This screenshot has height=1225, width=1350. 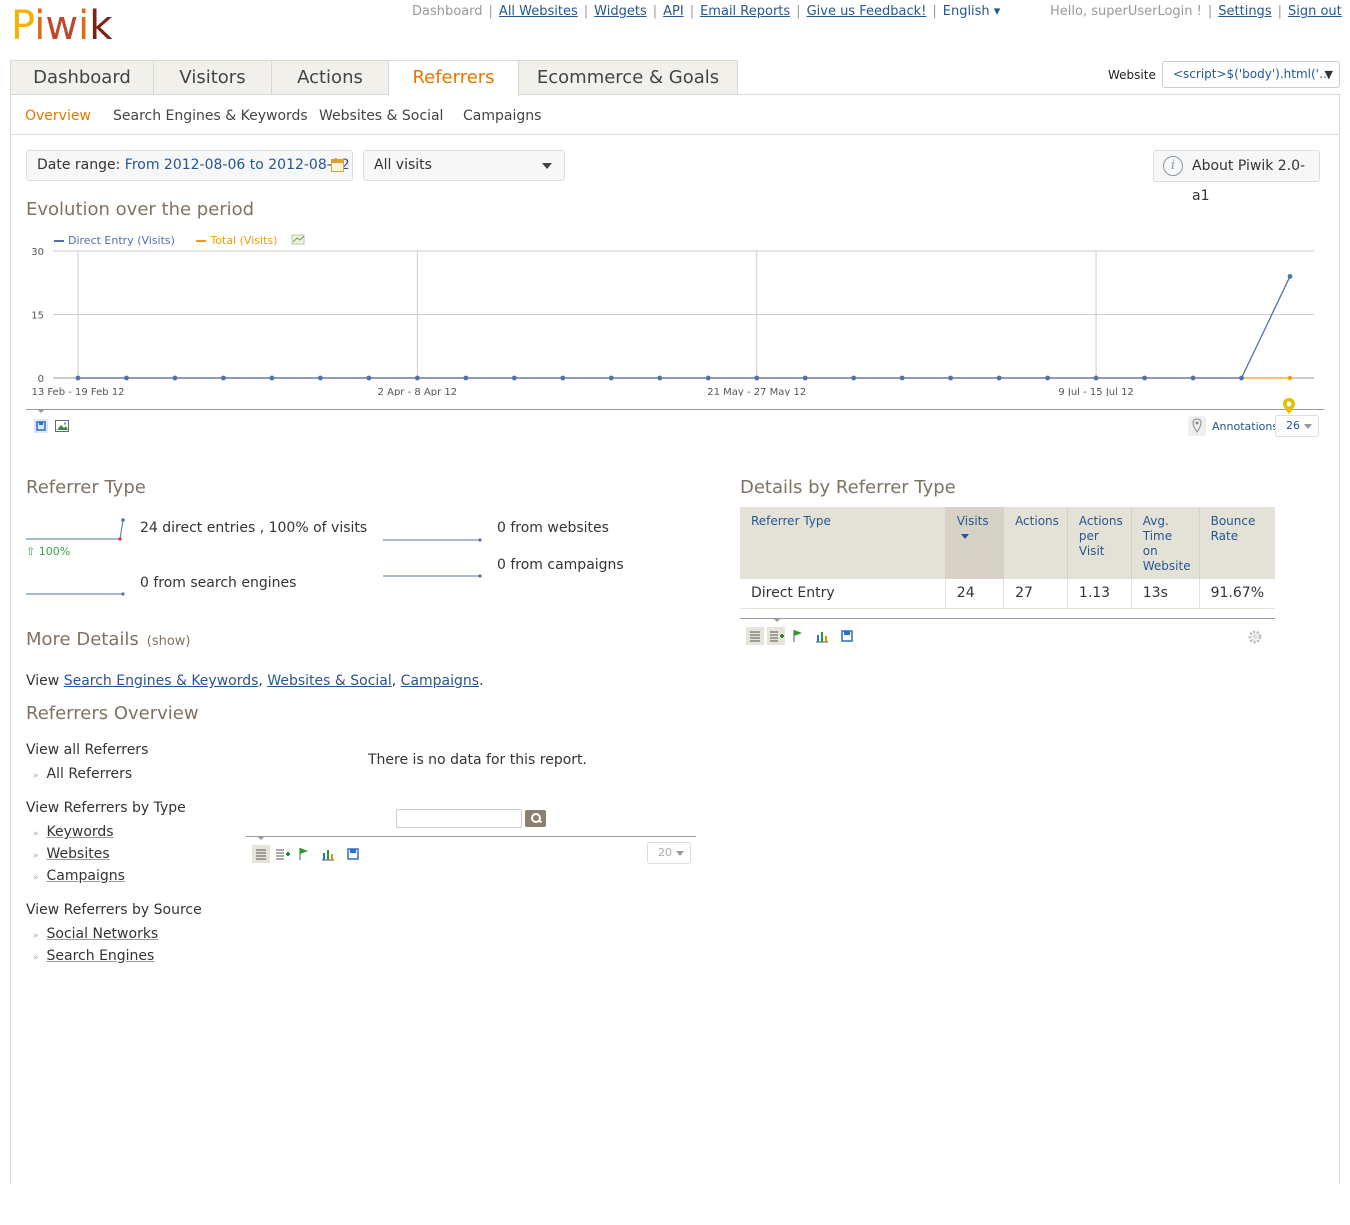 I want to click on subtab-websites-social: Websites & Social, so click(x=381, y=116).